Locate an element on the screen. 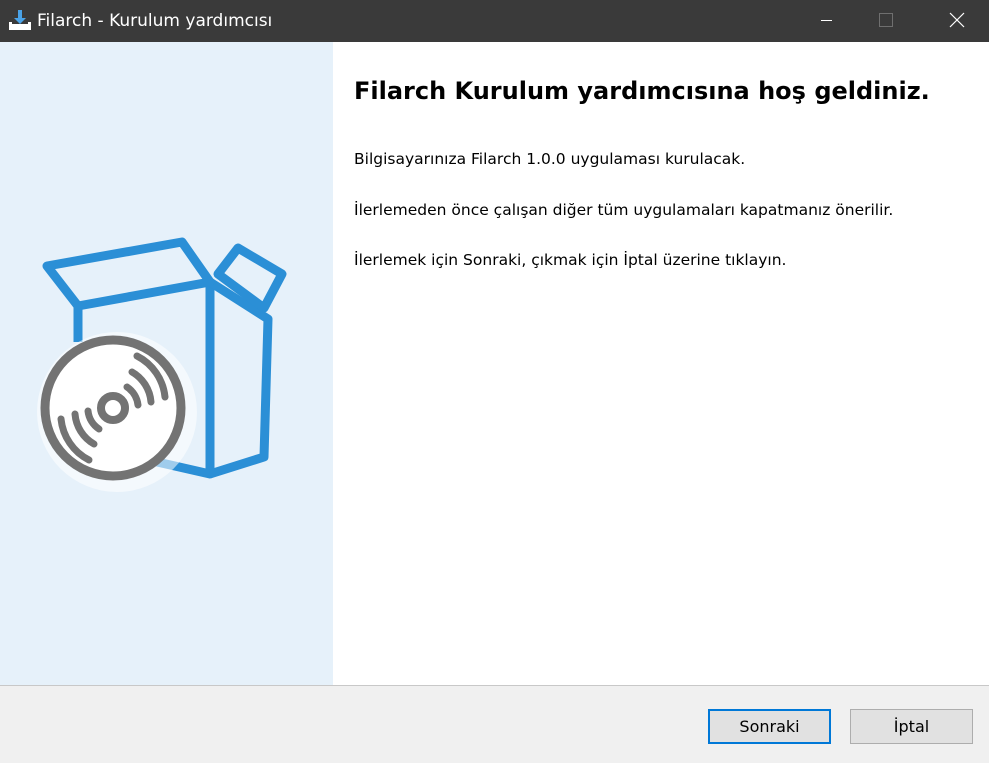 The height and width of the screenshot is (763, 989). close-button is located at coordinates (957, 21).